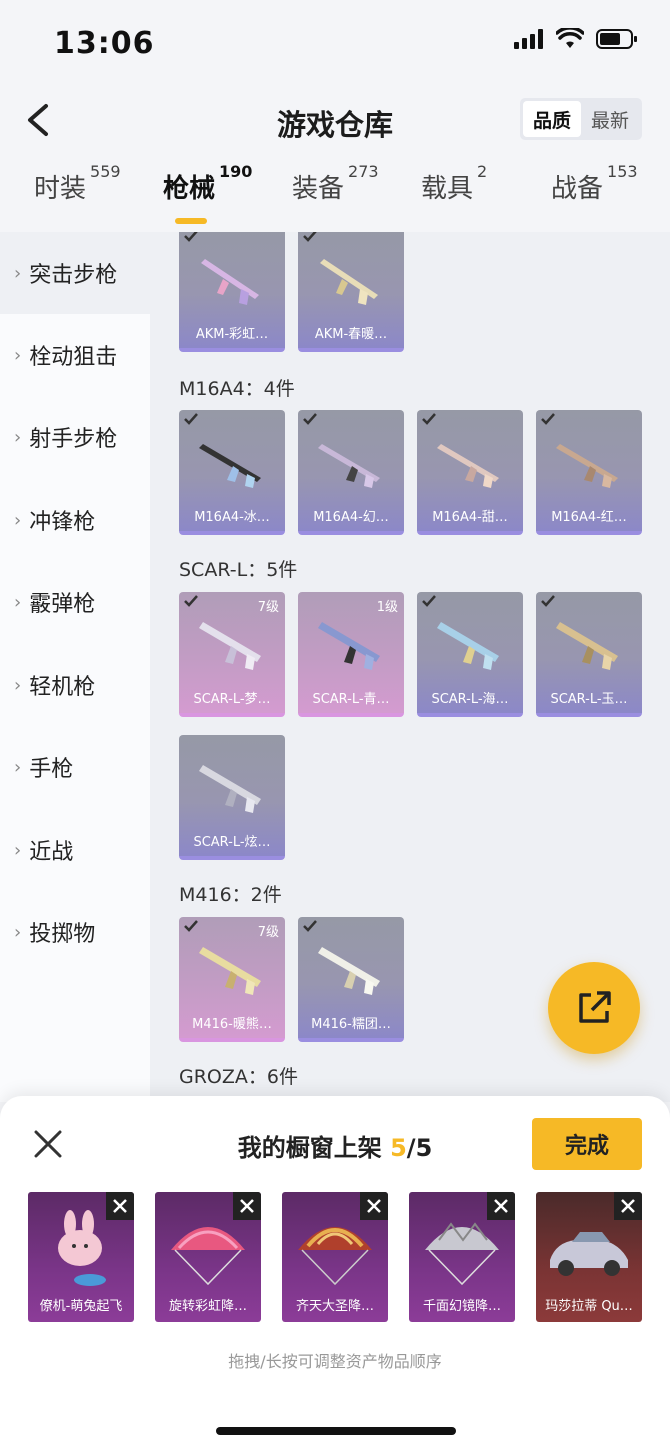  I want to click on share-button, so click(594, 1008).